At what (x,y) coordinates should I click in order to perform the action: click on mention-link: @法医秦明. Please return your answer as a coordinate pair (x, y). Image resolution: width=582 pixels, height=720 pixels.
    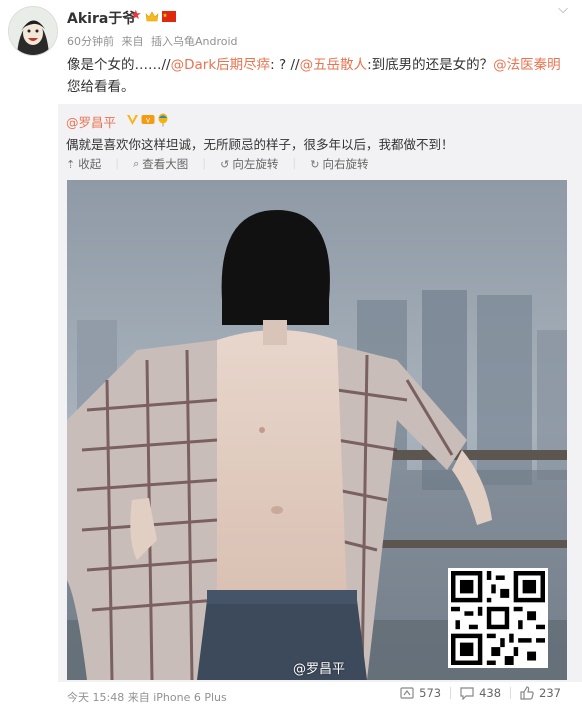
    Looking at the image, I should click on (527, 65).